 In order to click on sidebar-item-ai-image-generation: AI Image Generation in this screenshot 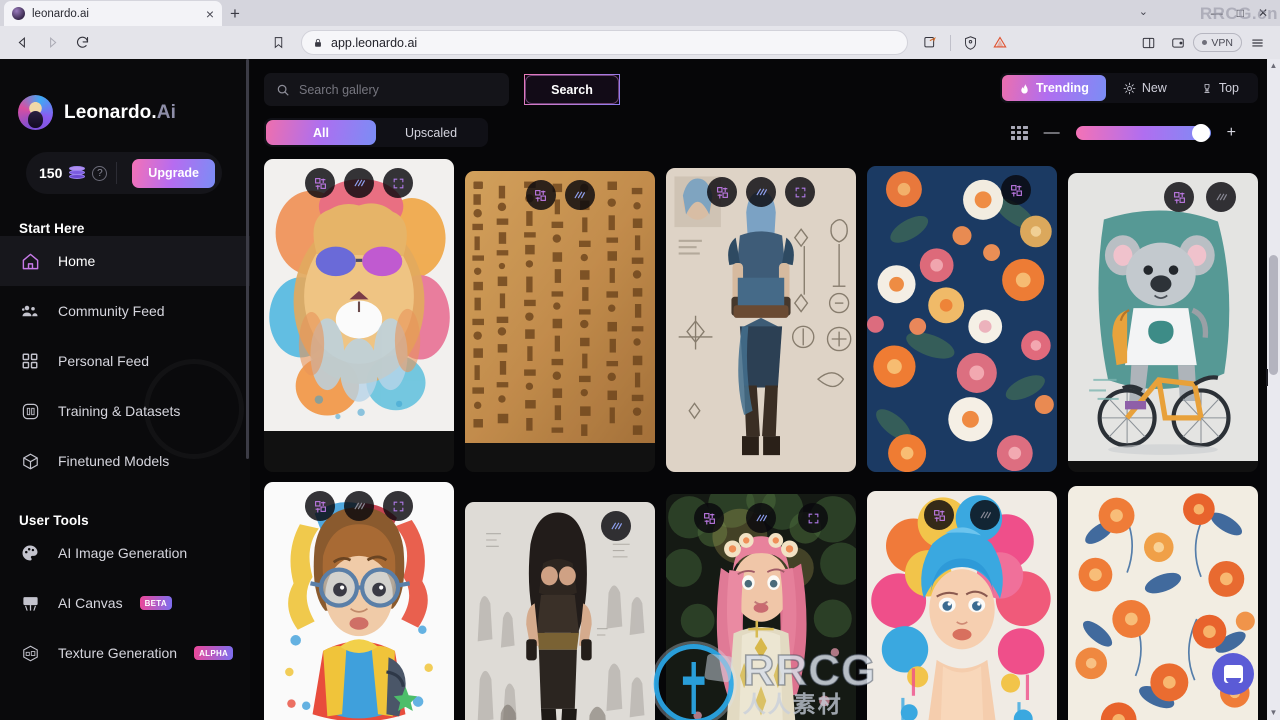, I will do `click(125, 553)`.